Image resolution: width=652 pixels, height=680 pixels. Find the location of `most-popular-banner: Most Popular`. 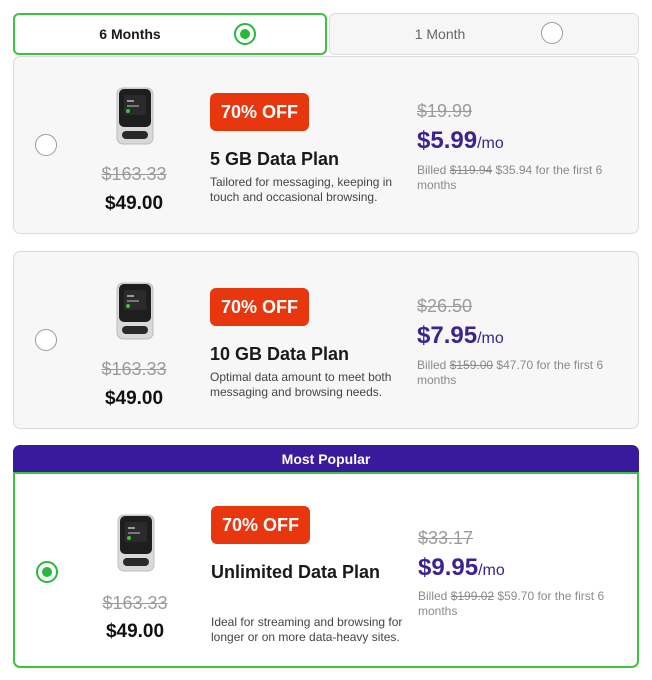

most-popular-banner: Most Popular is located at coordinates (326, 458).